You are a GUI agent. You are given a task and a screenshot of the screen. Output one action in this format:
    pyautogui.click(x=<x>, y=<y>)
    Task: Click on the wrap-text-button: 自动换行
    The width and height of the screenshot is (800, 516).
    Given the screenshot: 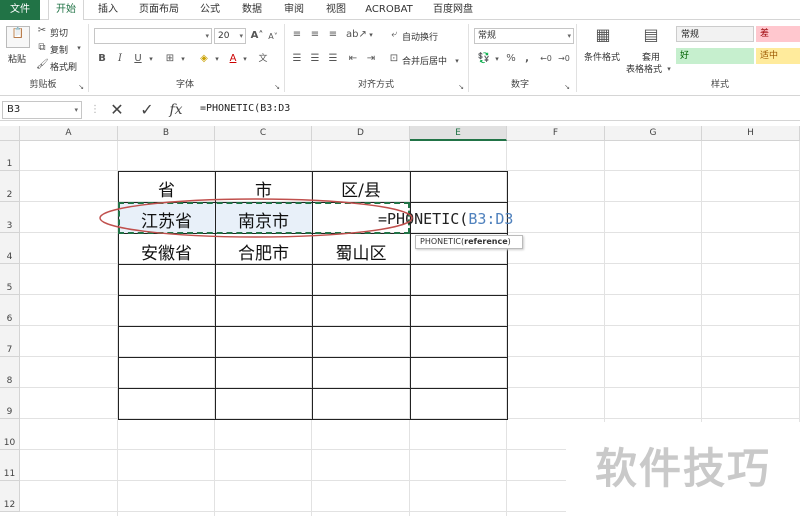 What is the action you would take?
    pyautogui.click(x=420, y=36)
    